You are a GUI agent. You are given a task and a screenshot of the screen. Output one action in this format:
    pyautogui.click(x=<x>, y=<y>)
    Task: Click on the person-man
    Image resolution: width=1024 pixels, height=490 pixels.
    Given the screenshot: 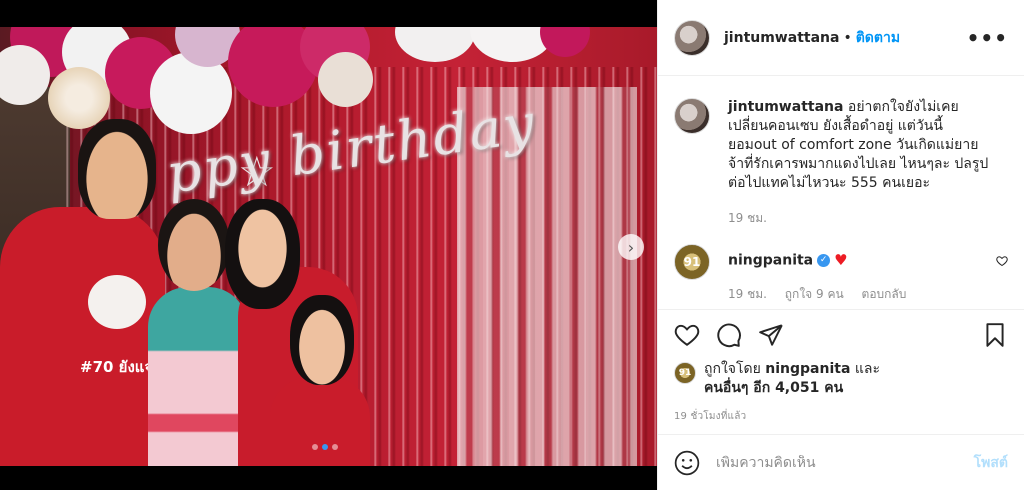 What is the action you would take?
    pyautogui.click(x=82, y=336)
    